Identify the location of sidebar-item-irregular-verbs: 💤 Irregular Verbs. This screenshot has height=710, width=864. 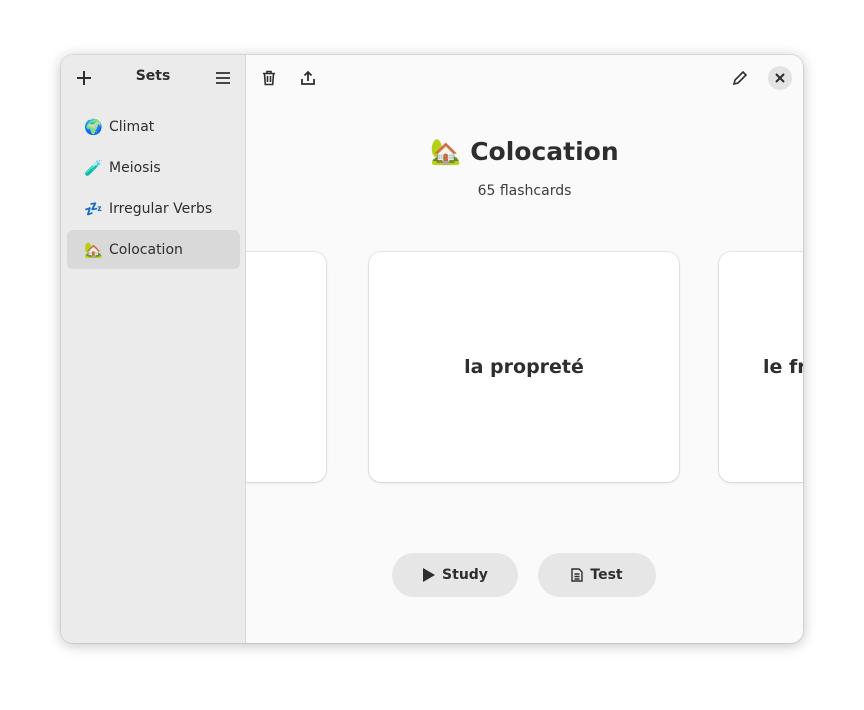
(153, 208).